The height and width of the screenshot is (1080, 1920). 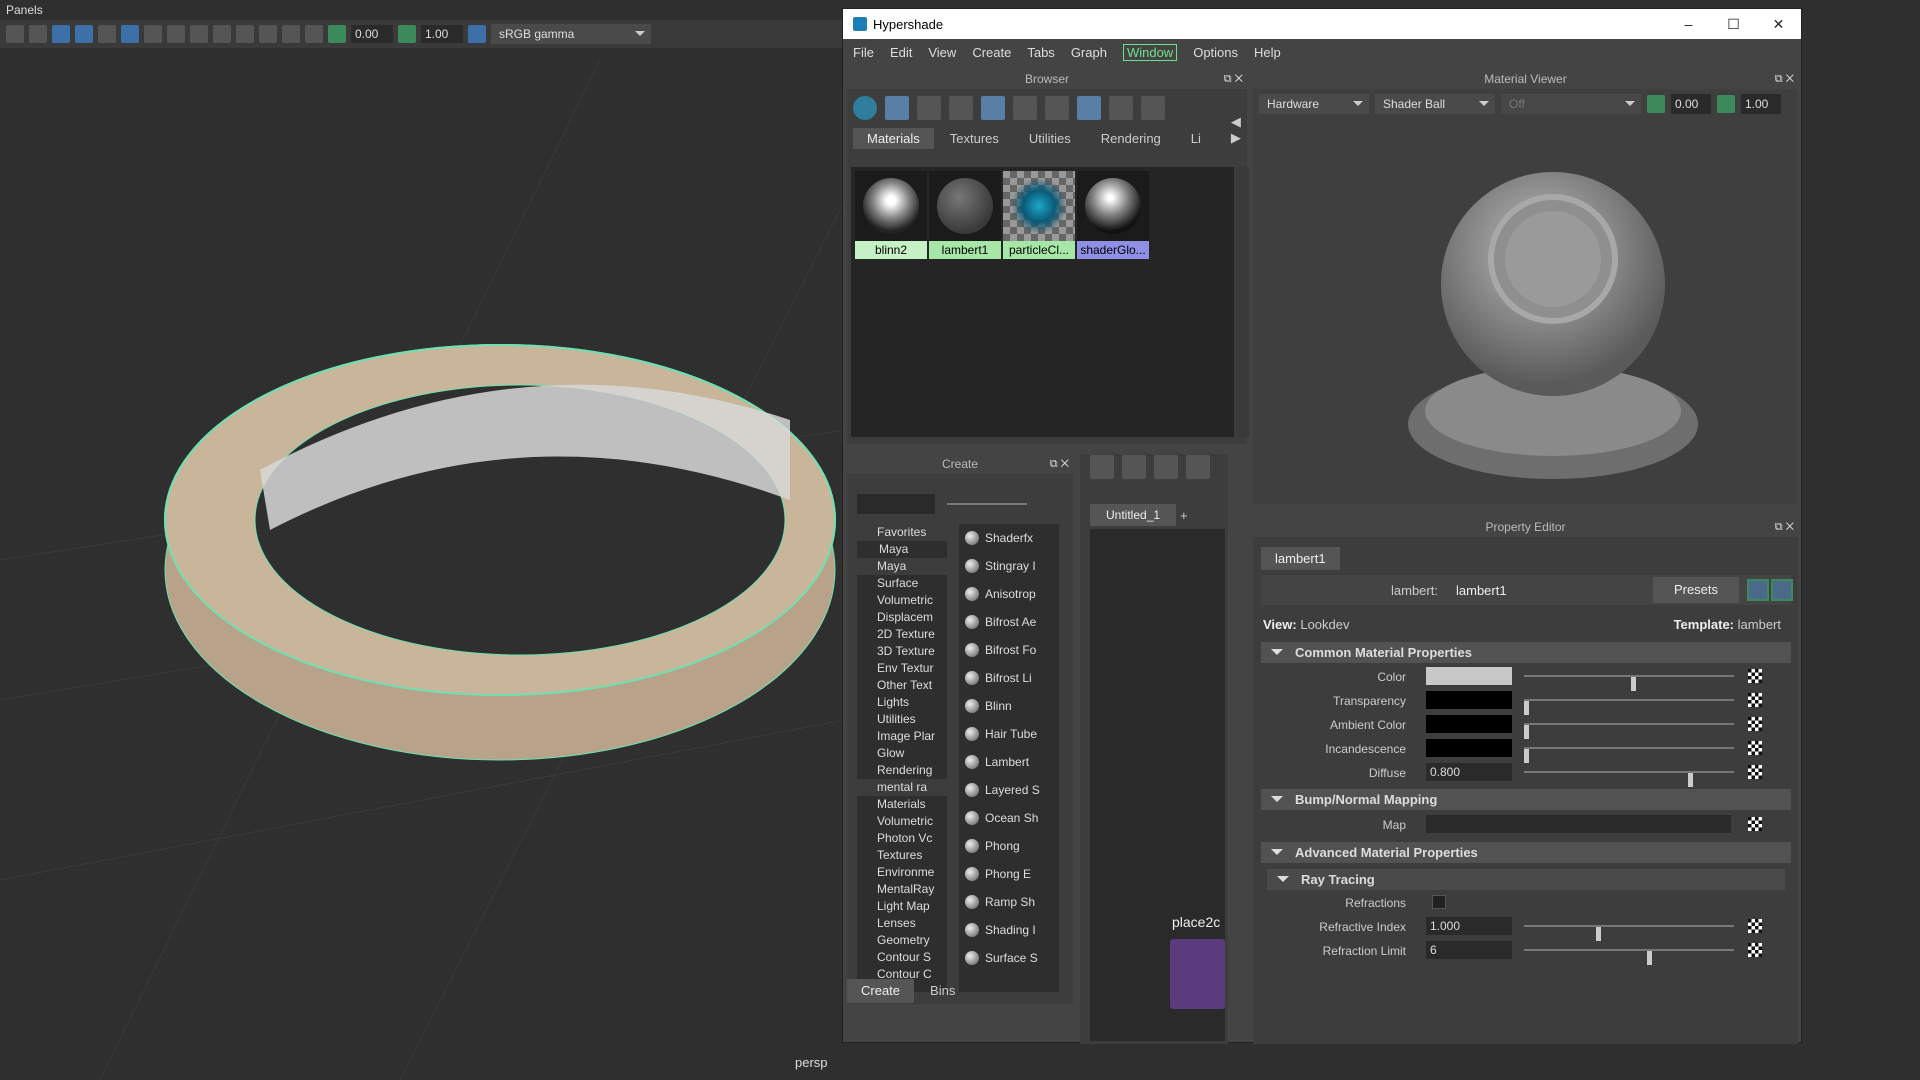 What do you see at coordinates (902, 804) in the screenshot?
I see `tree-item: Materials` at bounding box center [902, 804].